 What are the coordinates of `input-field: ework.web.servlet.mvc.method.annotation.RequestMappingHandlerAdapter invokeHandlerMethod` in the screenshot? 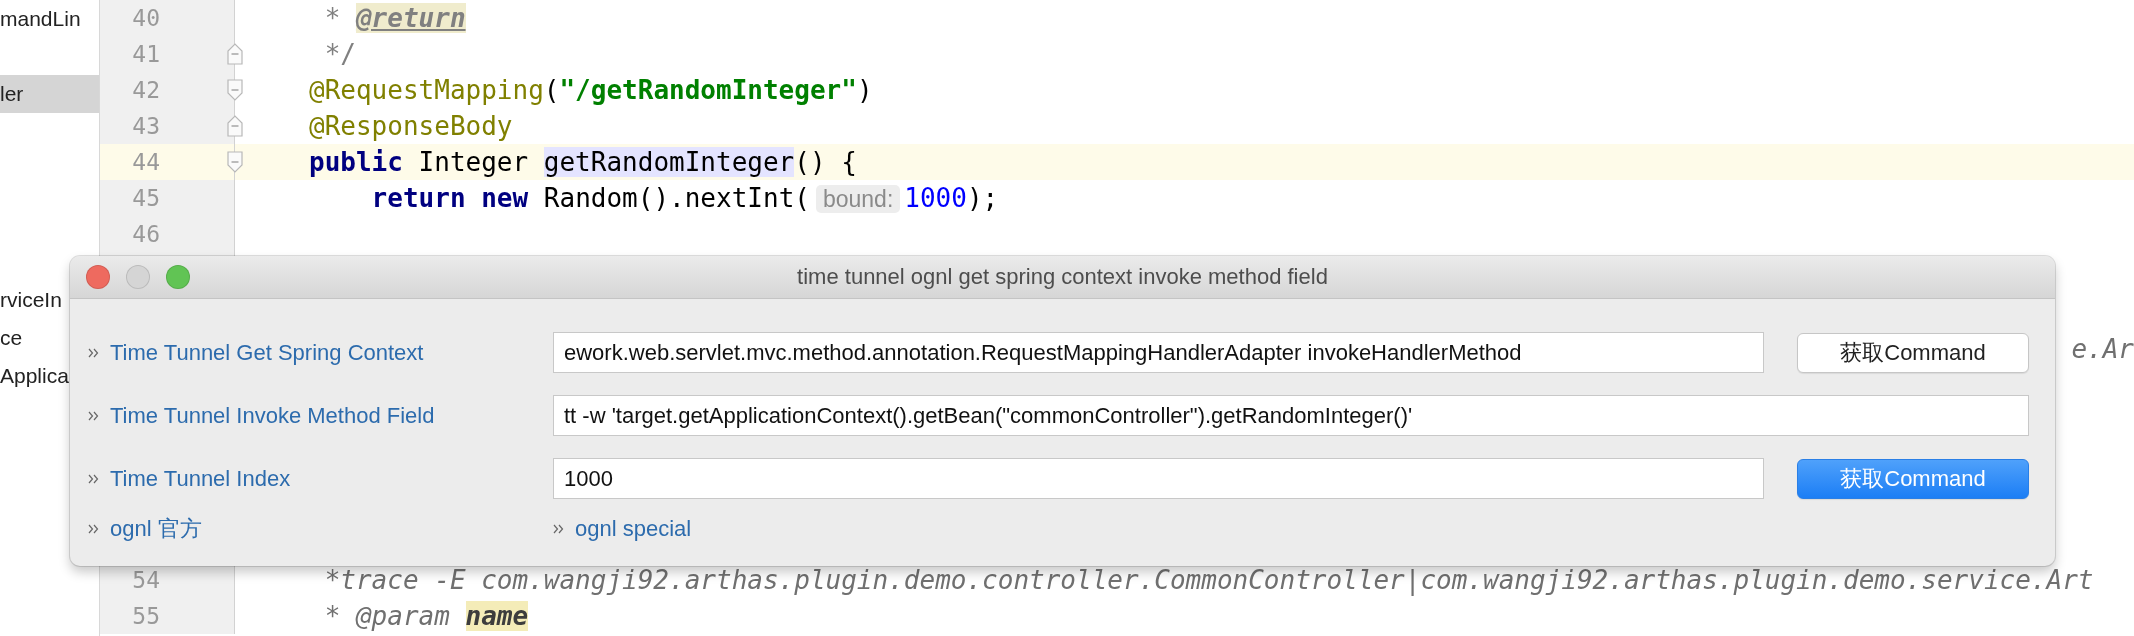 It's located at (1158, 352).